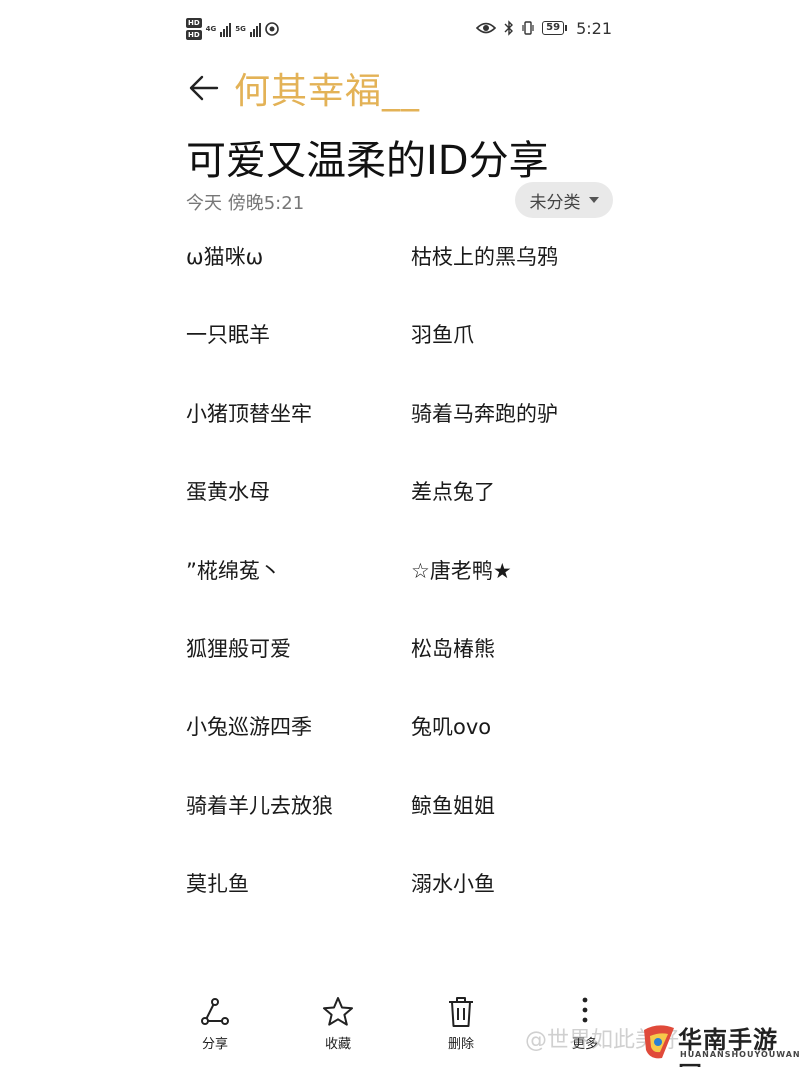 The height and width of the screenshot is (1067, 800). I want to click on status-right: 59 5:21, so click(544, 28).